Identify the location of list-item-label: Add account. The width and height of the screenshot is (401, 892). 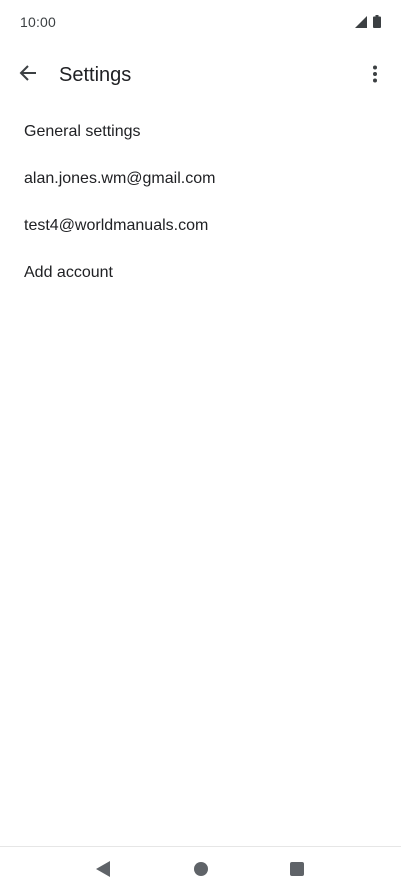
(68, 272).